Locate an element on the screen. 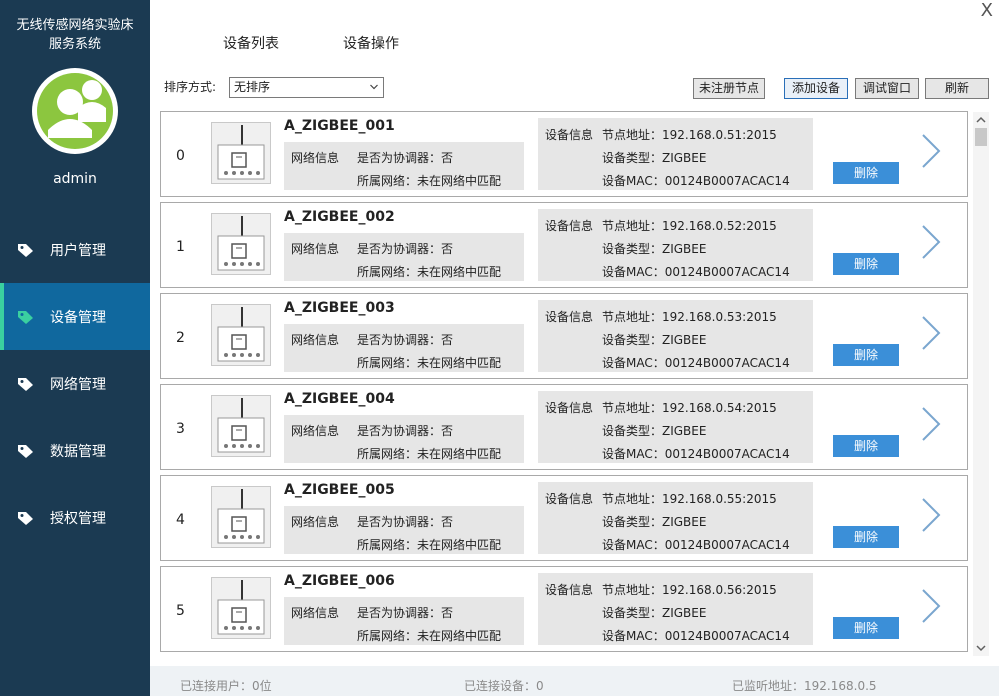  device-name: A_ZIGBEE_003 is located at coordinates (339, 308).